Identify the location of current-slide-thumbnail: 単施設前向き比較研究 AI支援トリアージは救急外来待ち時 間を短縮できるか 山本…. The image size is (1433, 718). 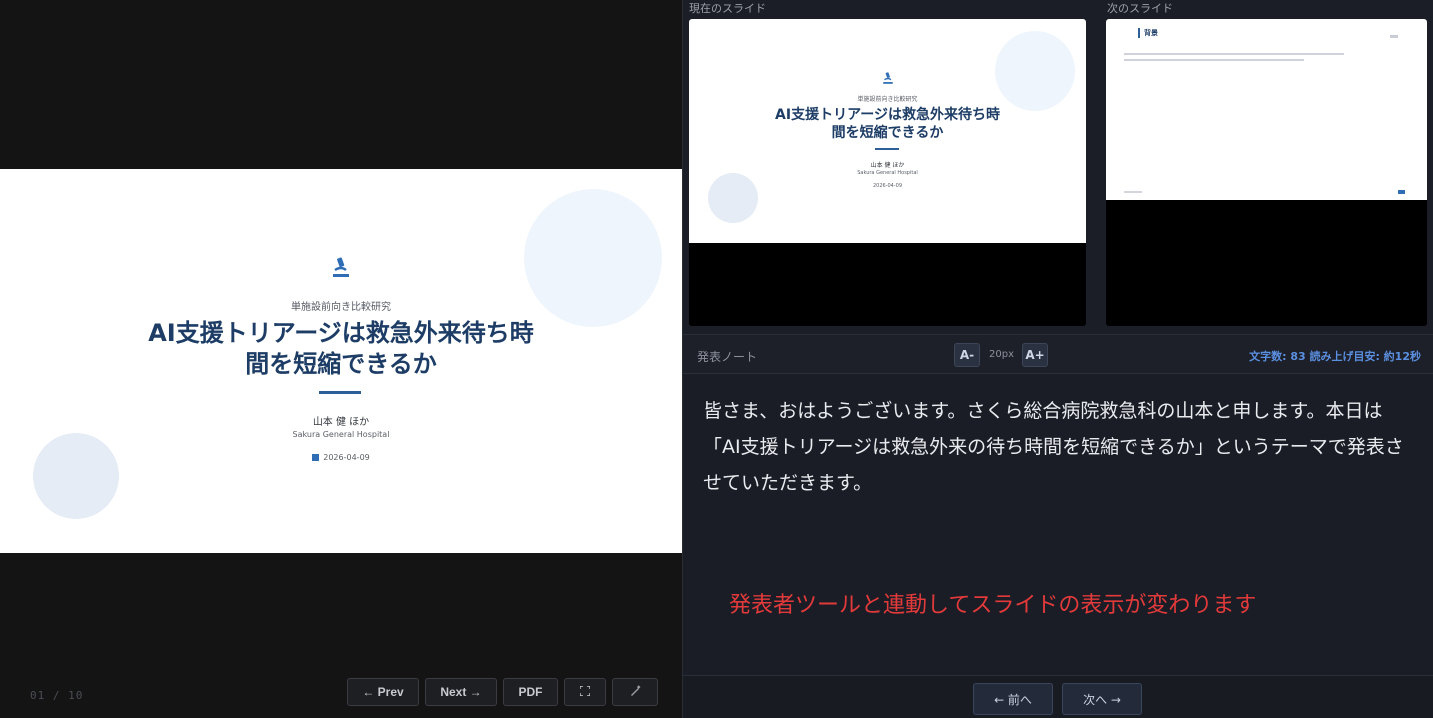
(887, 131).